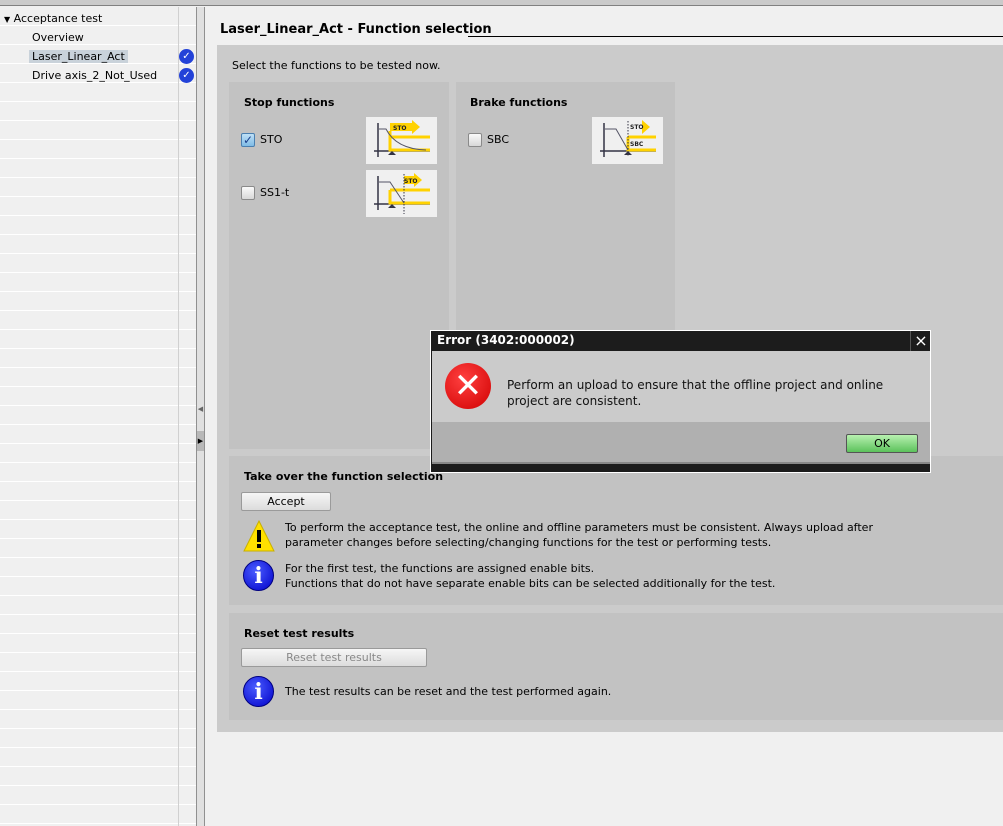 This screenshot has height=826, width=1003. What do you see at coordinates (401, 140) in the screenshot?
I see `sto-diagram: STO` at bounding box center [401, 140].